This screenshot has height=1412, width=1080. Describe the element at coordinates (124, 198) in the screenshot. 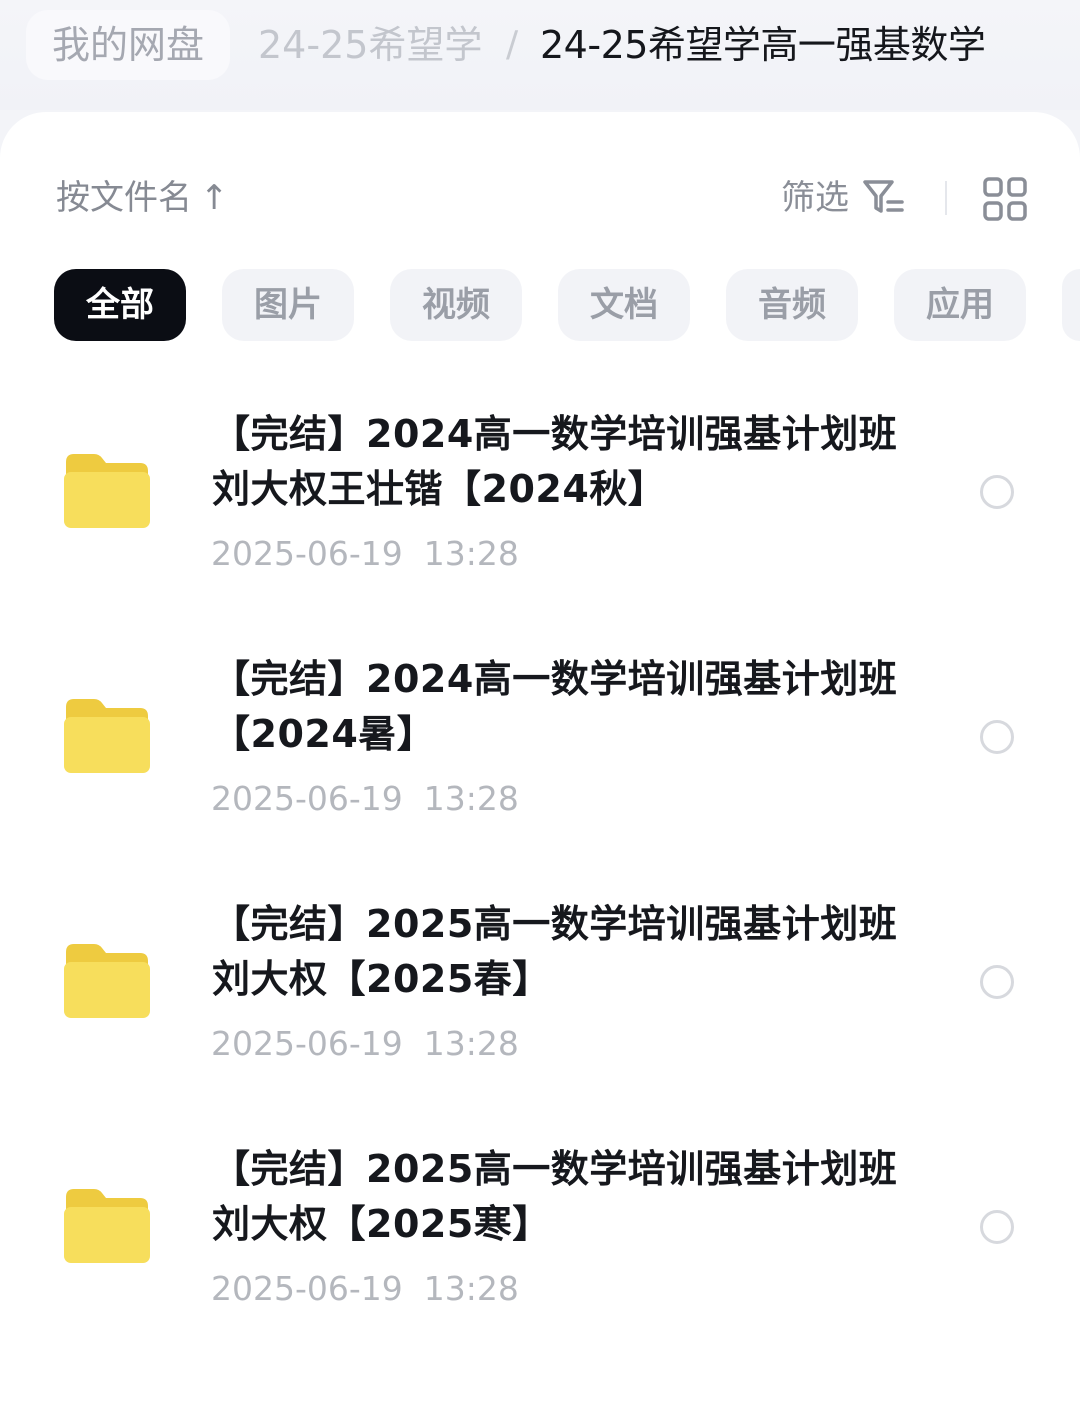

I see `sort-label: 按文件名` at that location.